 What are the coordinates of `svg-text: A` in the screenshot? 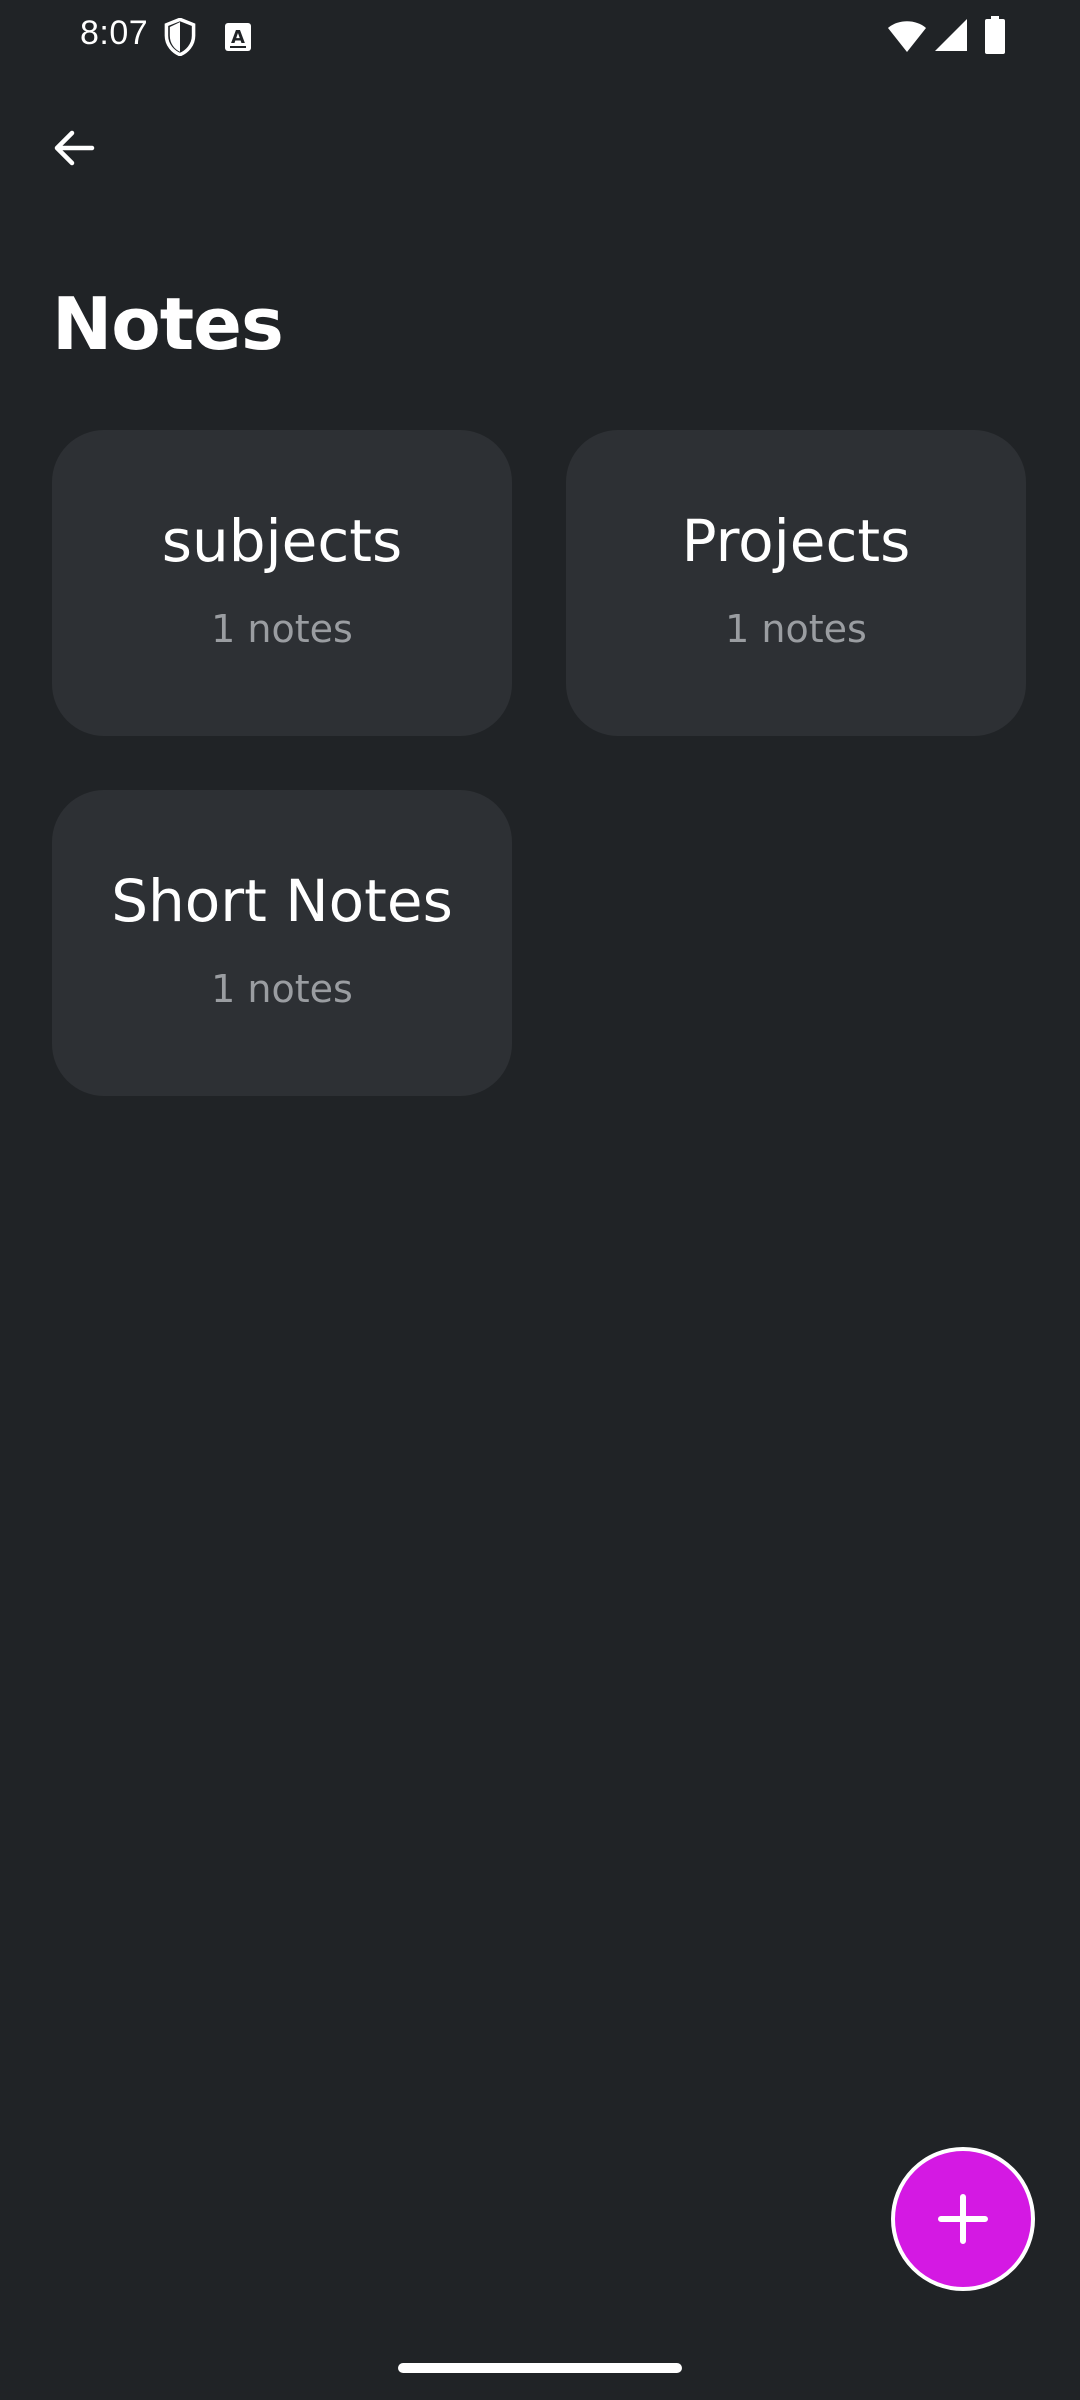 It's located at (238, 37).